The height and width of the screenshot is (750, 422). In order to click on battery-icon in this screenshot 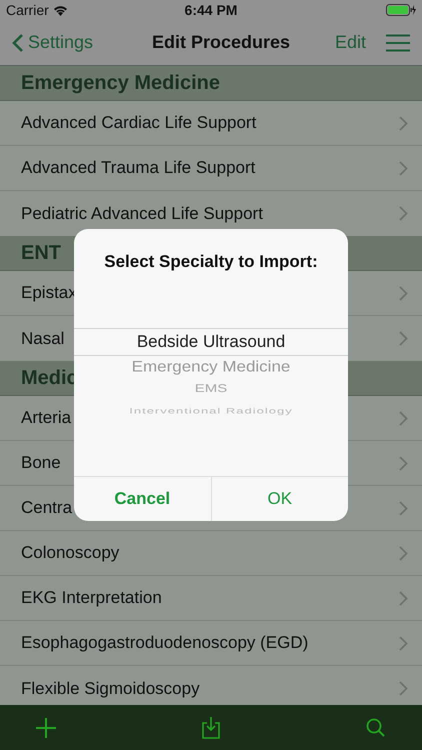, I will do `click(401, 10)`.